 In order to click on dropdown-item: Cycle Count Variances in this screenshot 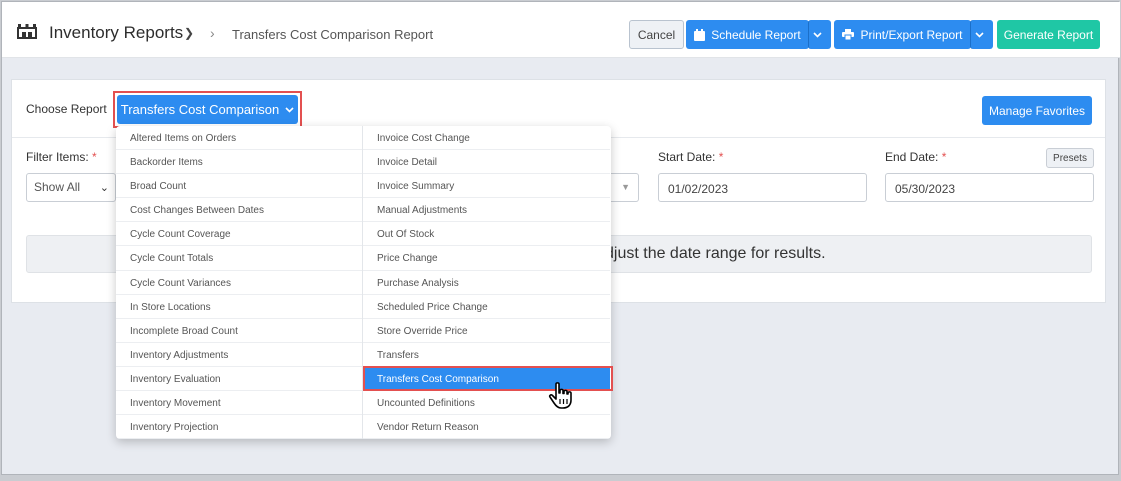, I will do `click(239, 283)`.